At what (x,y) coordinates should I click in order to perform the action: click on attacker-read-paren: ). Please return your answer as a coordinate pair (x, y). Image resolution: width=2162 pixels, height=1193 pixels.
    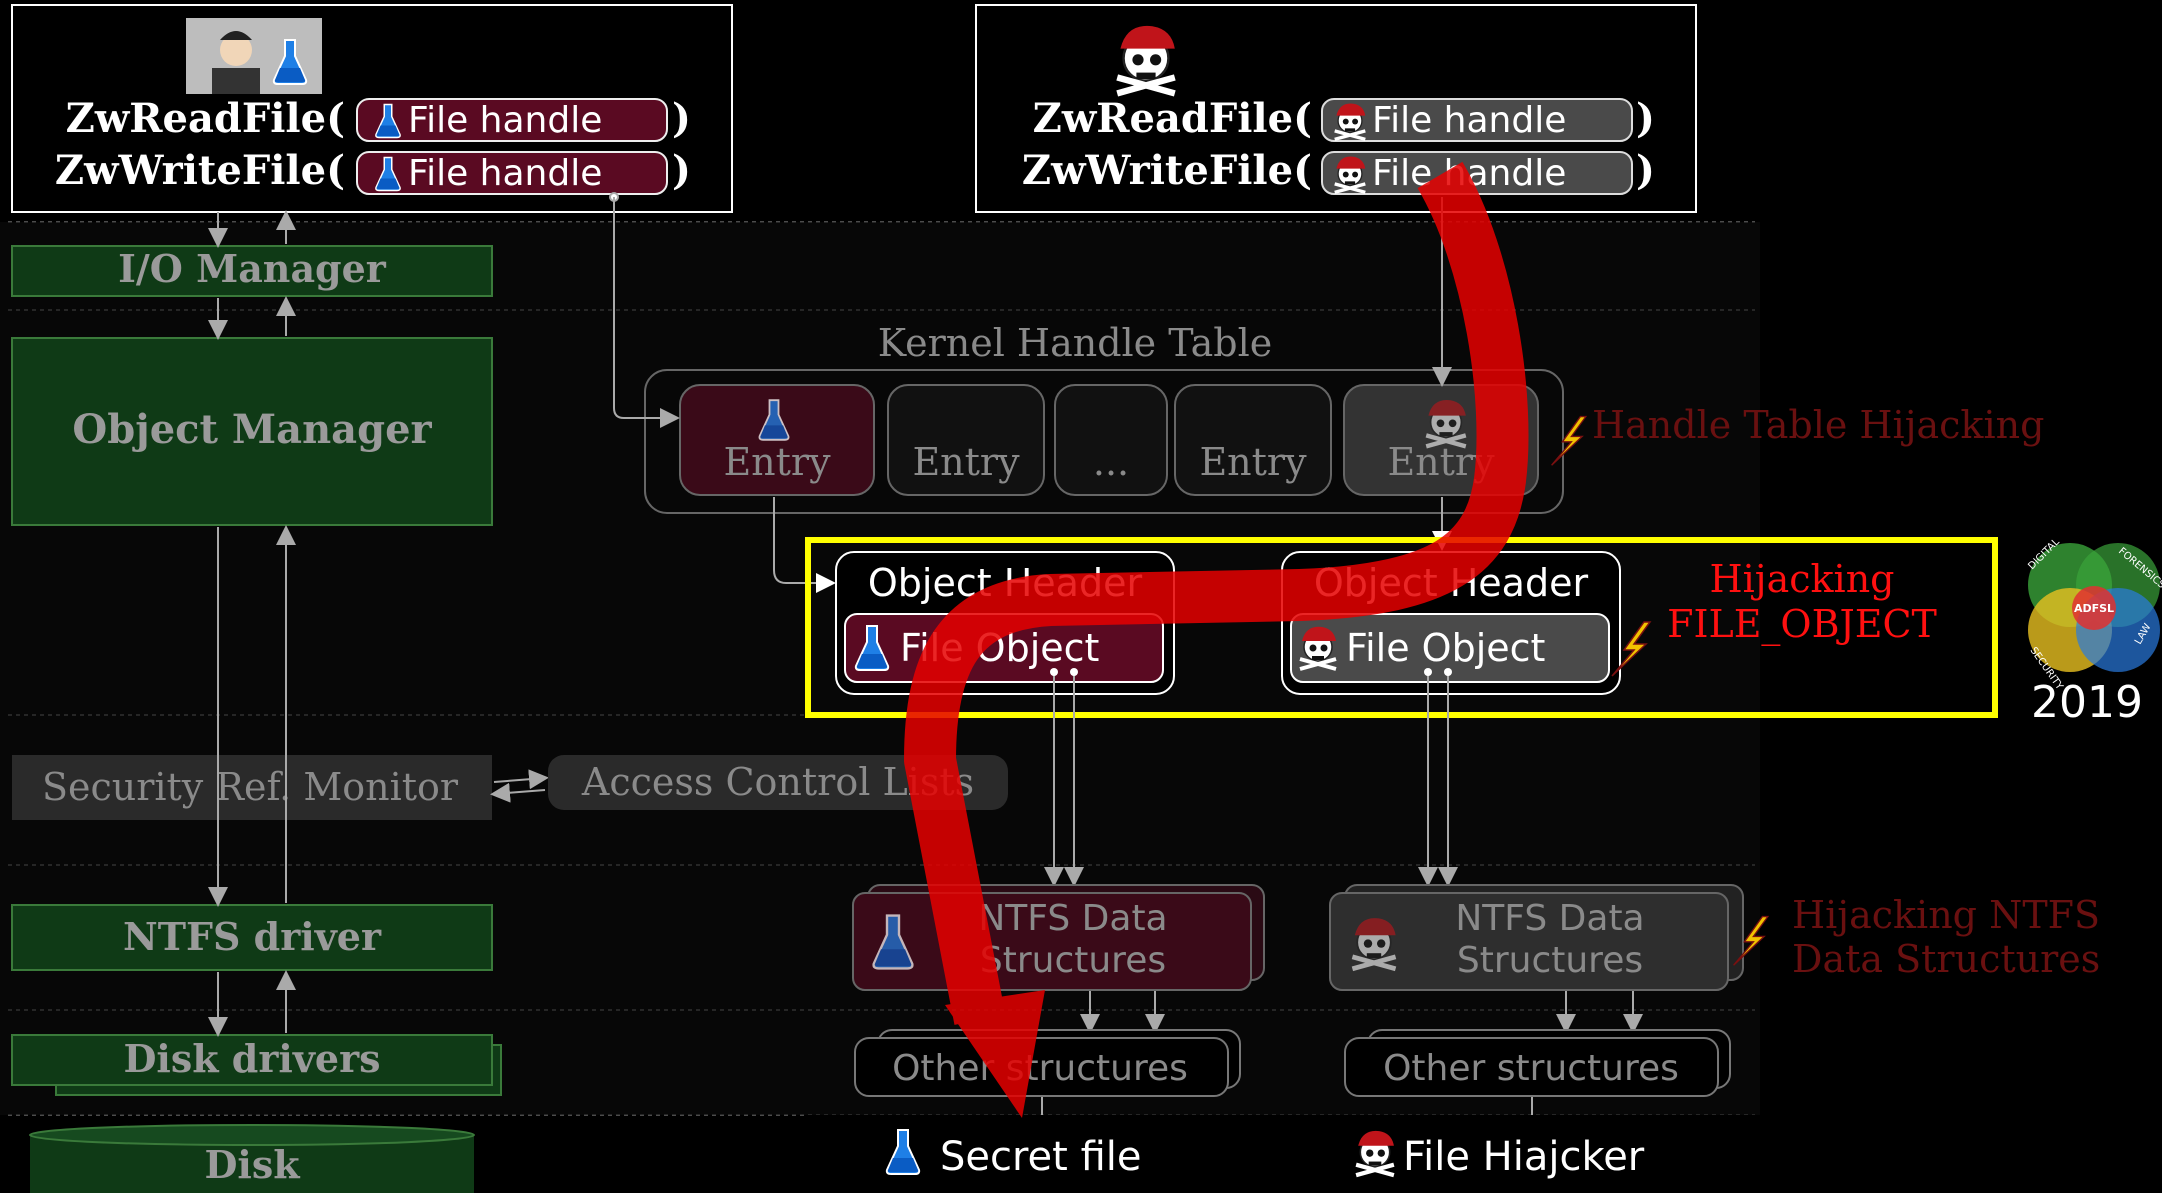
    Looking at the image, I should click on (1645, 118).